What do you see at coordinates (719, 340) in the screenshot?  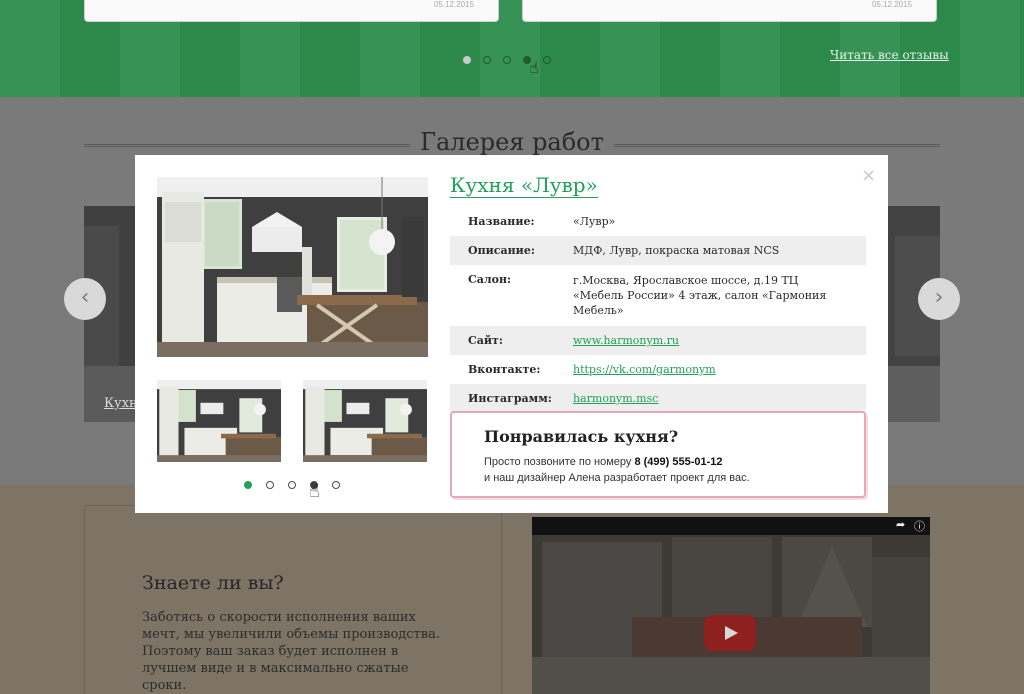 I see `detail-value: www.harmonym.ru` at bounding box center [719, 340].